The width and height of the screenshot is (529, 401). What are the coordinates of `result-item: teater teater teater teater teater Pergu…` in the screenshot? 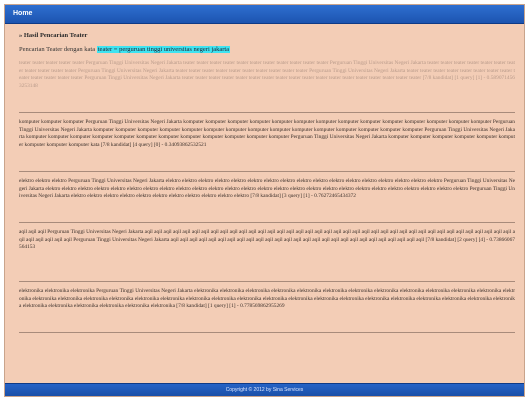 It's located at (267, 83).